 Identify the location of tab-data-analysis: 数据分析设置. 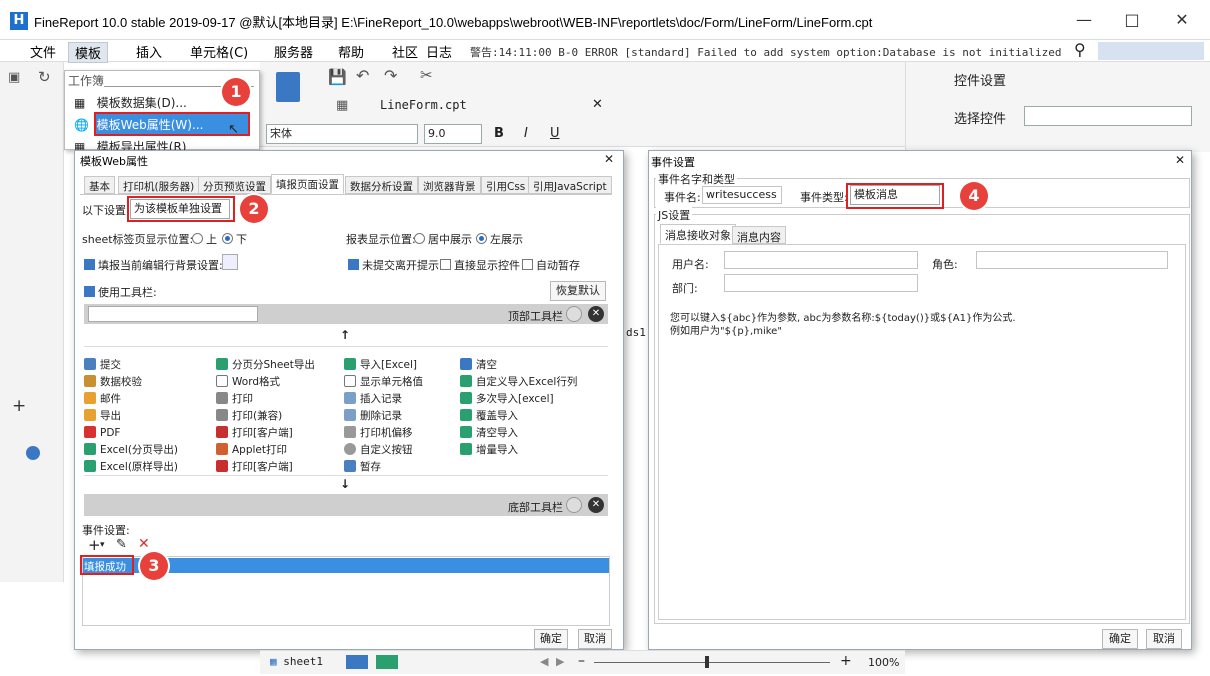
(381, 185).